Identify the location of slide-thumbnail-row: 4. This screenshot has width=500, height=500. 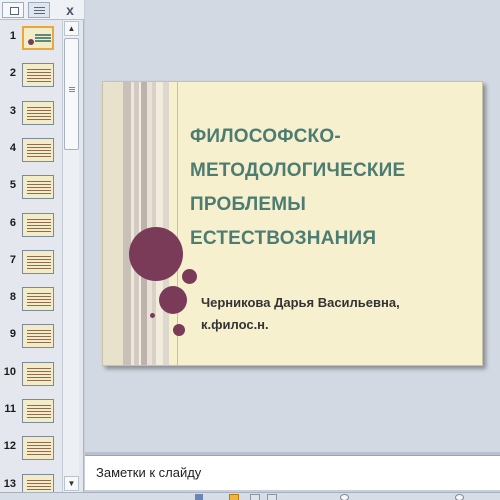
(31, 148).